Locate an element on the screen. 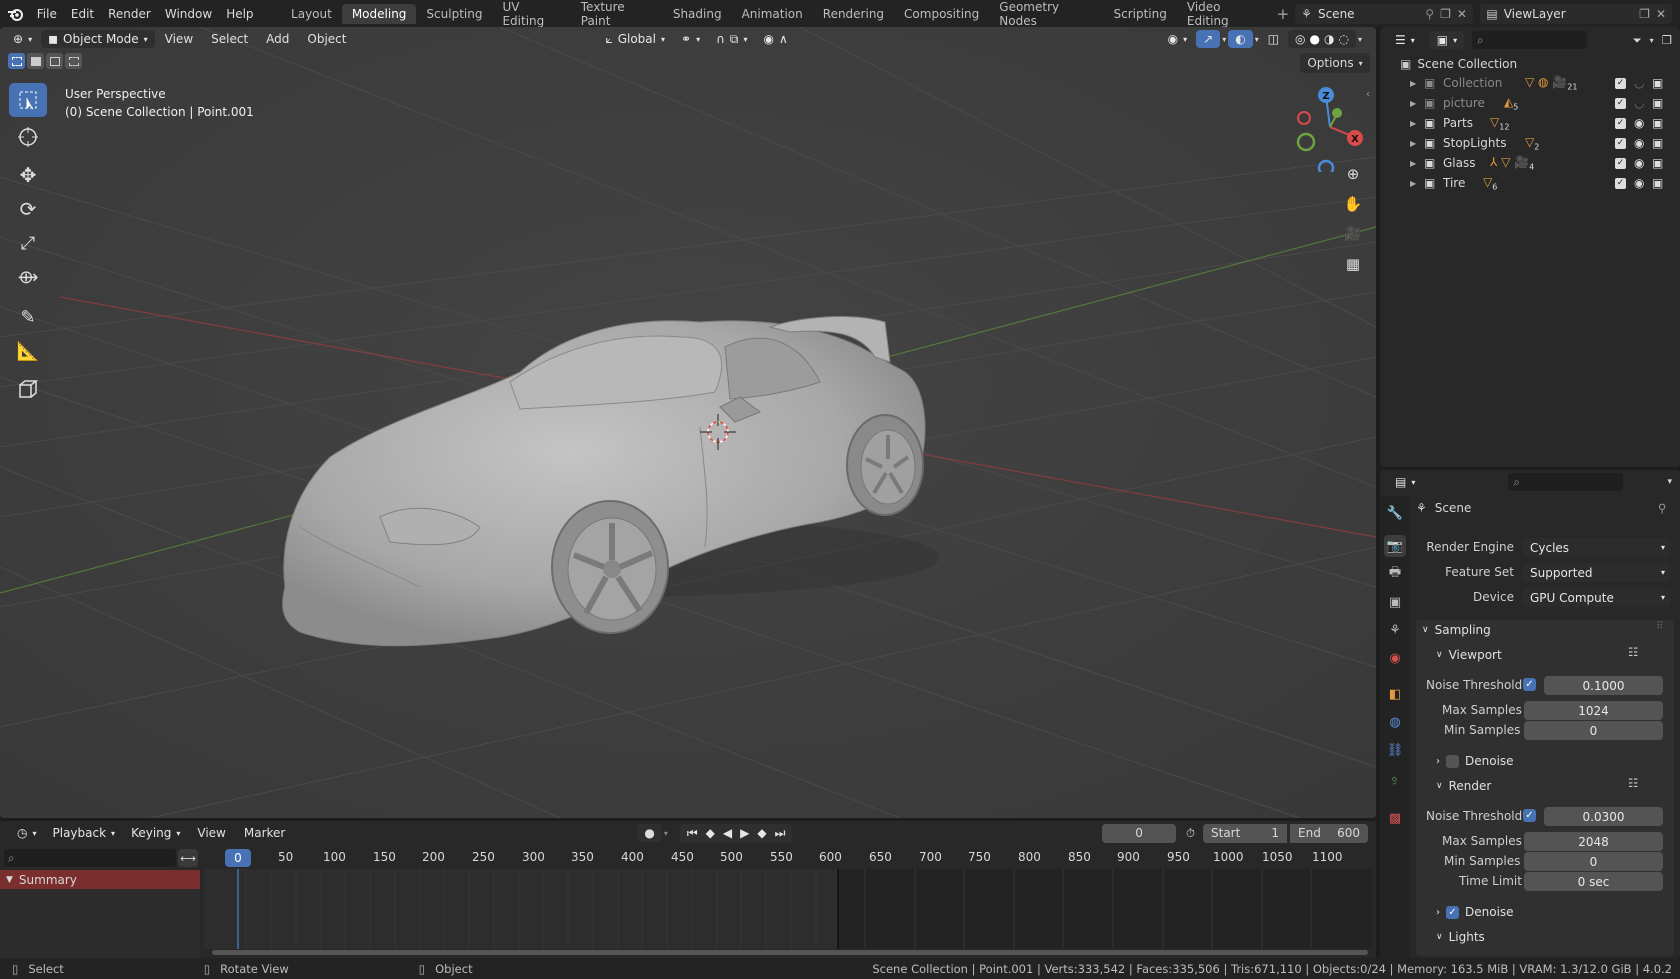  tab-animation: Animation is located at coordinates (772, 14).